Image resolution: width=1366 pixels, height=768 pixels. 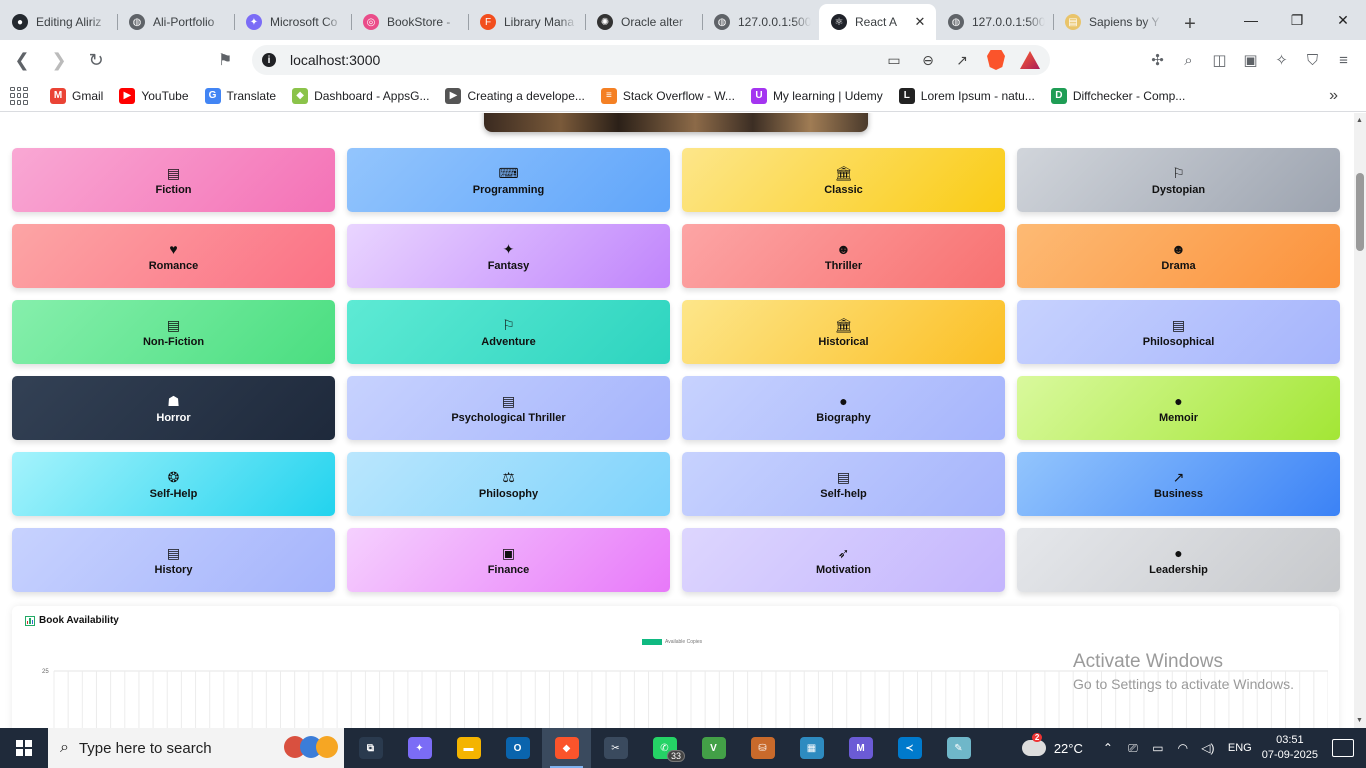 I want to click on genre-card: ✦ Fantasy, so click(x=508, y=256).